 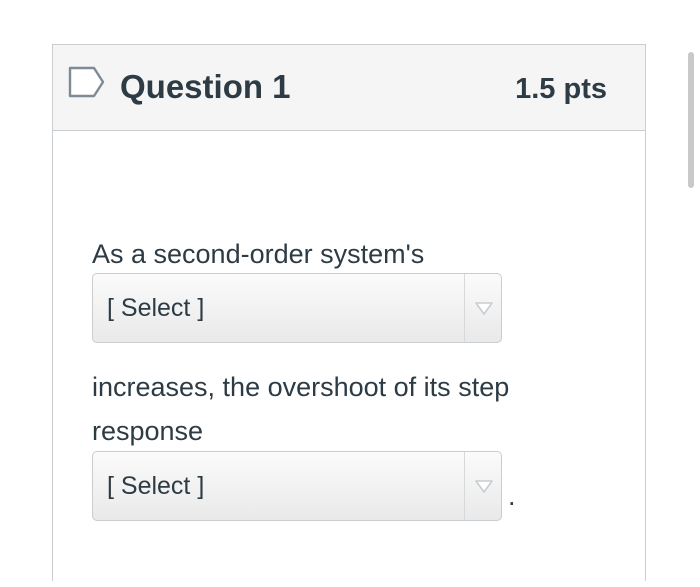 What do you see at coordinates (87, 82) in the screenshot?
I see `flag-outline-icon` at bounding box center [87, 82].